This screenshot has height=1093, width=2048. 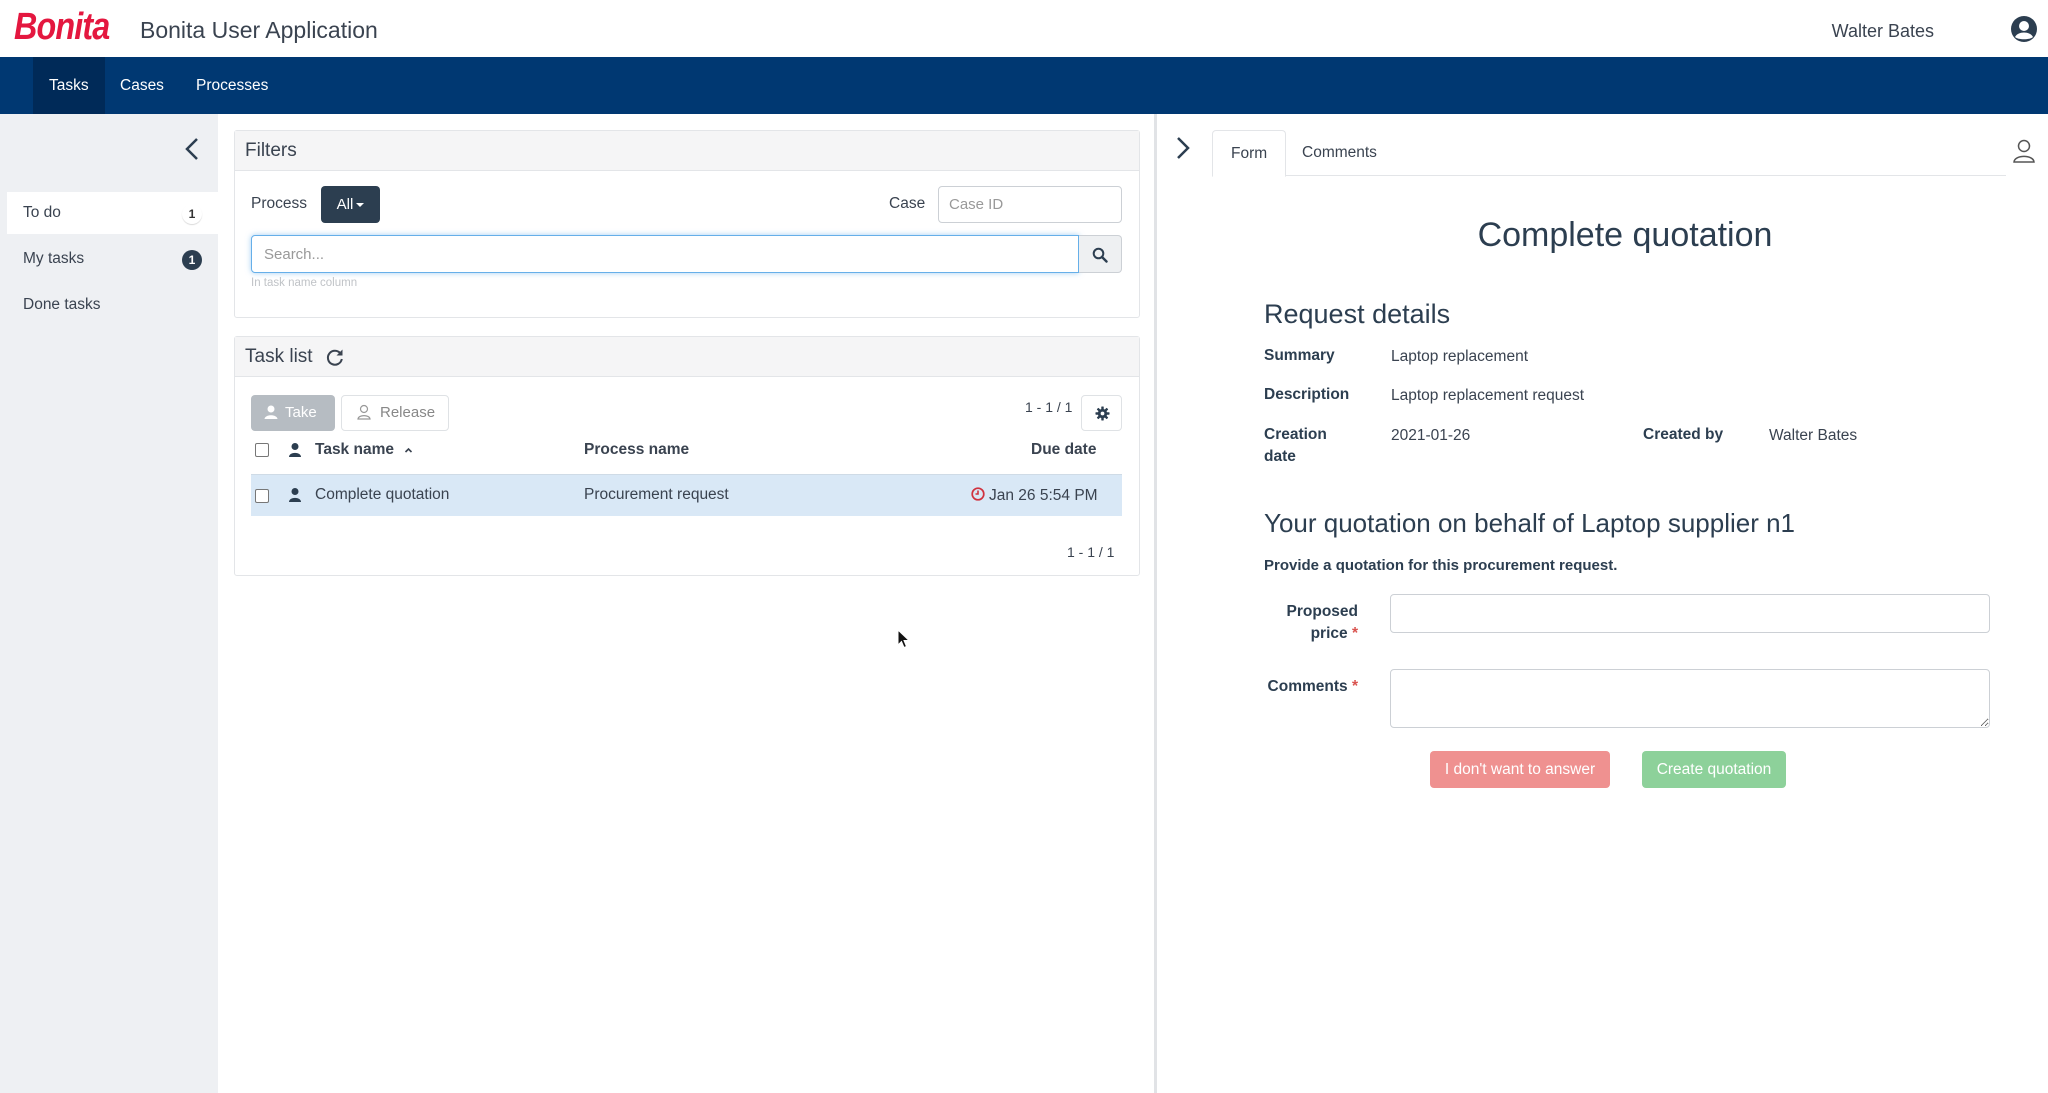 I want to click on tab-form: Form, so click(x=1249, y=153).